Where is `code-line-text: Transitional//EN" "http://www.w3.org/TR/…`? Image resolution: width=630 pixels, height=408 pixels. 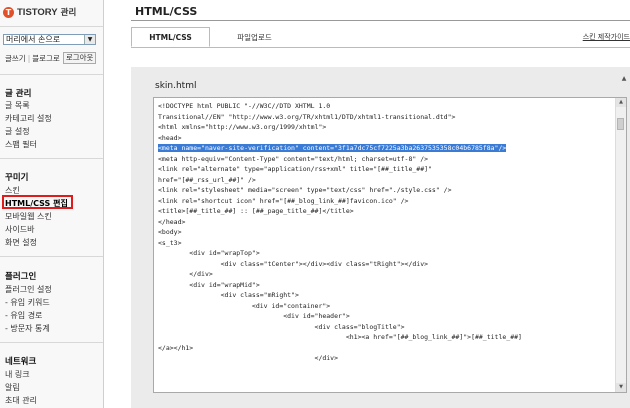
code-line-text: Transitional//EN" "http://www.w3.org/TR/… is located at coordinates (307, 116).